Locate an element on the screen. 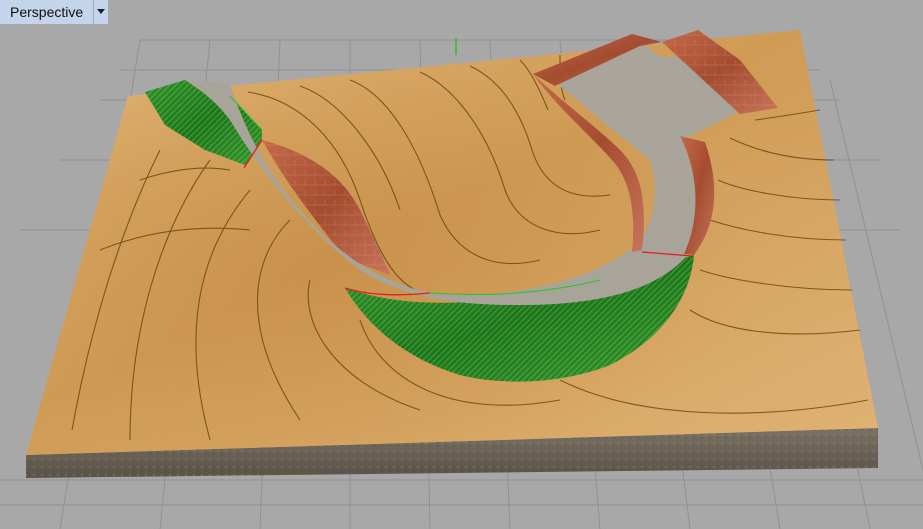 The image size is (923, 529). viewport-title: Perspective is located at coordinates (47, 12).